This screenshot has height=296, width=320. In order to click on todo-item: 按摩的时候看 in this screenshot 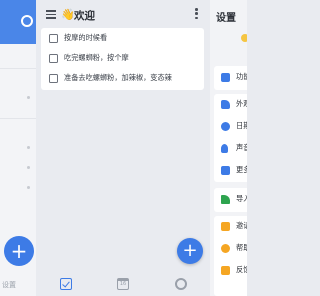, I will do `click(122, 39)`.